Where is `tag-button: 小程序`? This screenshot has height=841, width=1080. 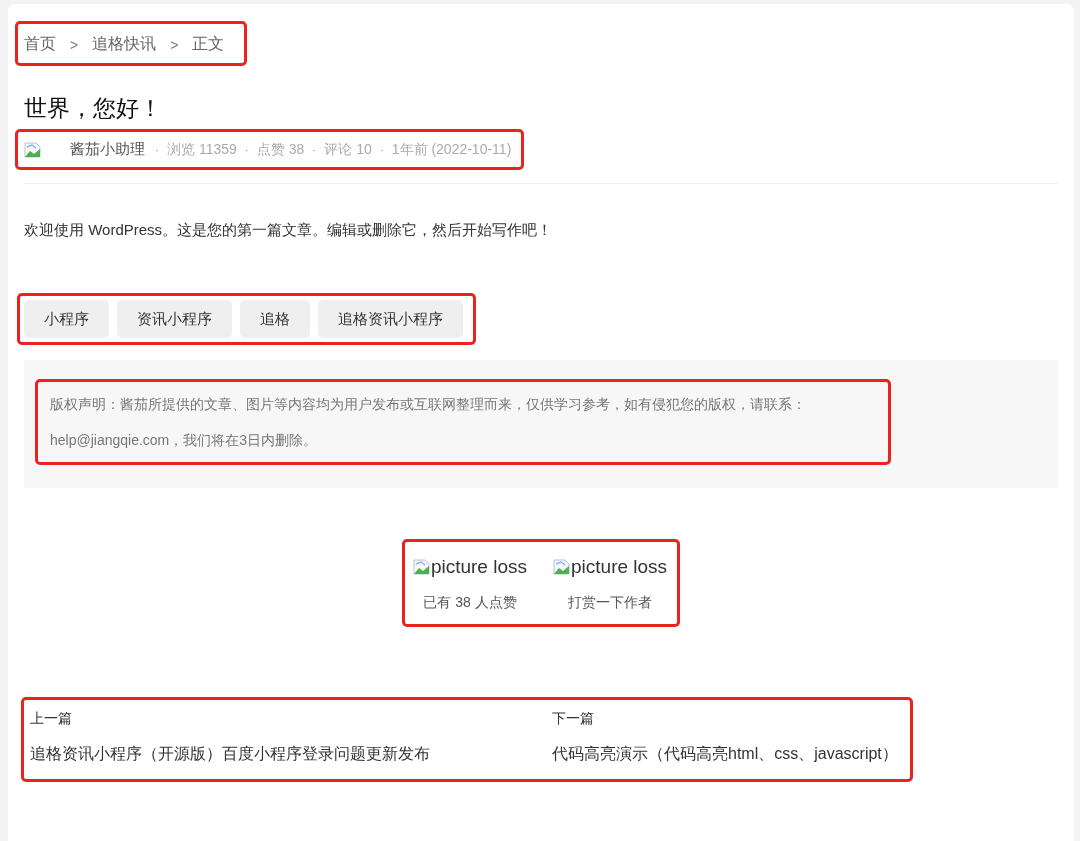
tag-button: 小程序 is located at coordinates (66, 319).